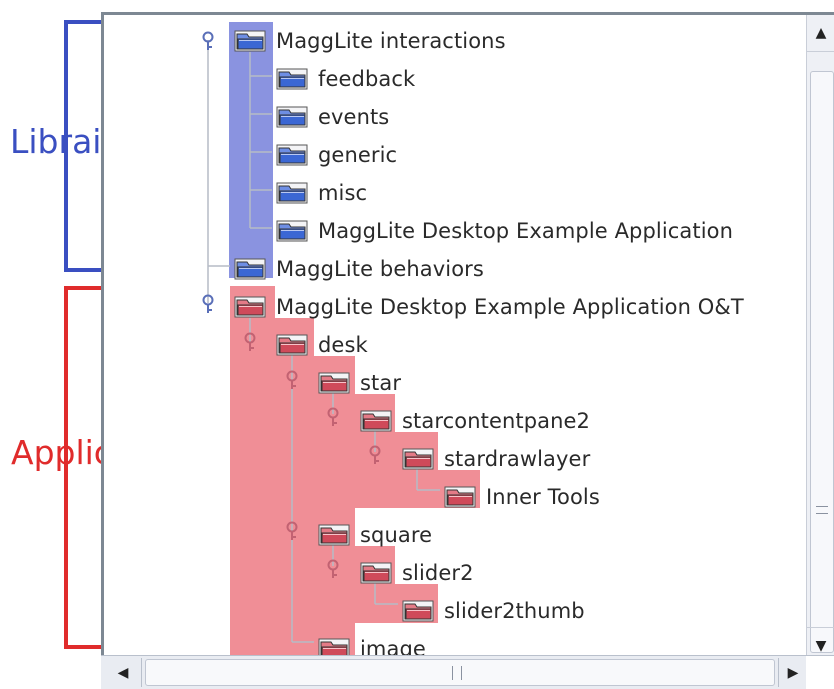  I want to click on tree-node-label: events, so click(354, 117).